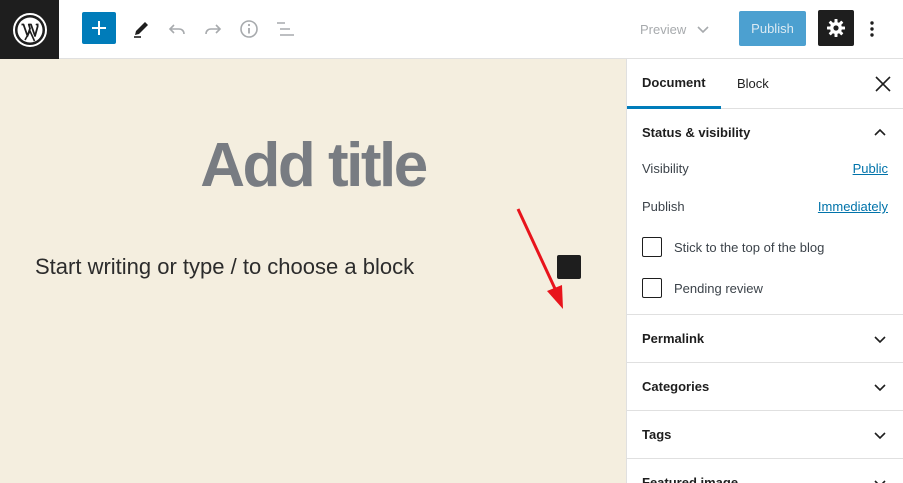  I want to click on sticky-label: Stick to the top of the blog, so click(749, 247).